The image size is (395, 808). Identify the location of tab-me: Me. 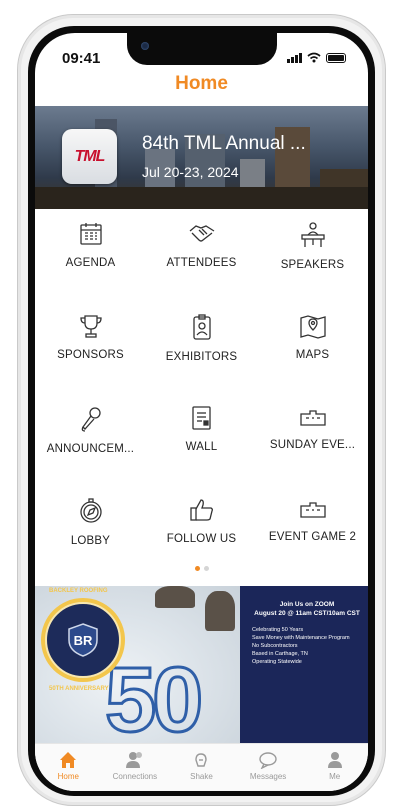
(334, 767).